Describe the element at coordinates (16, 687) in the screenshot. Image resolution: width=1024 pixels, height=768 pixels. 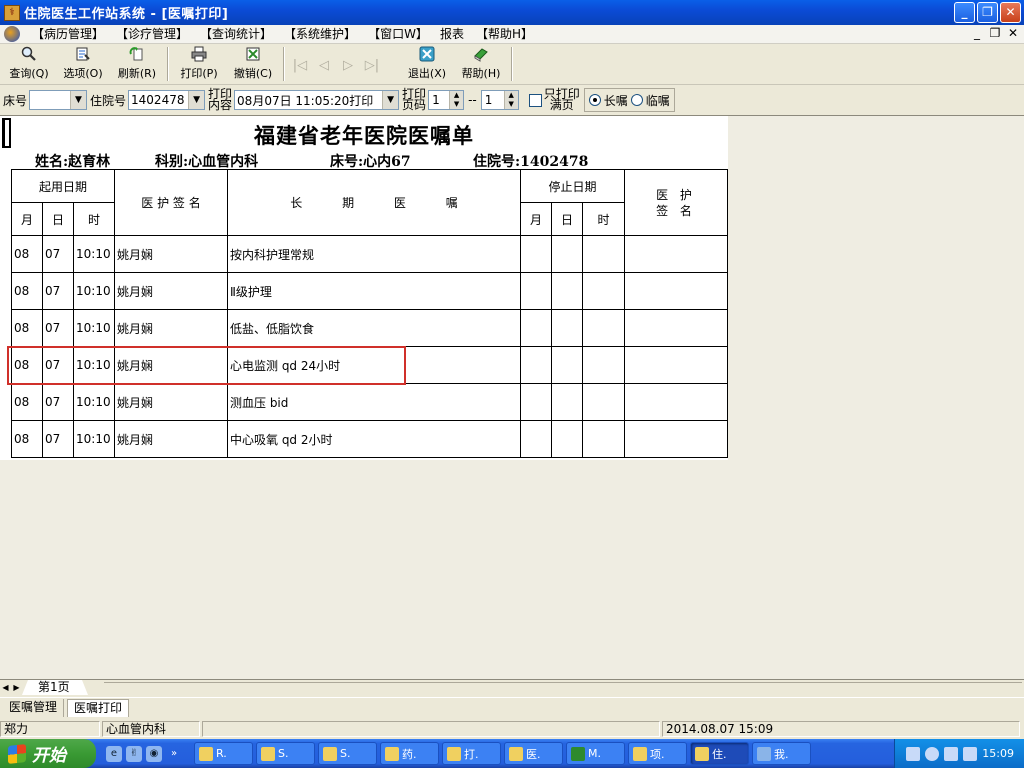
I see `sheet-next-icon: ▶` at that location.